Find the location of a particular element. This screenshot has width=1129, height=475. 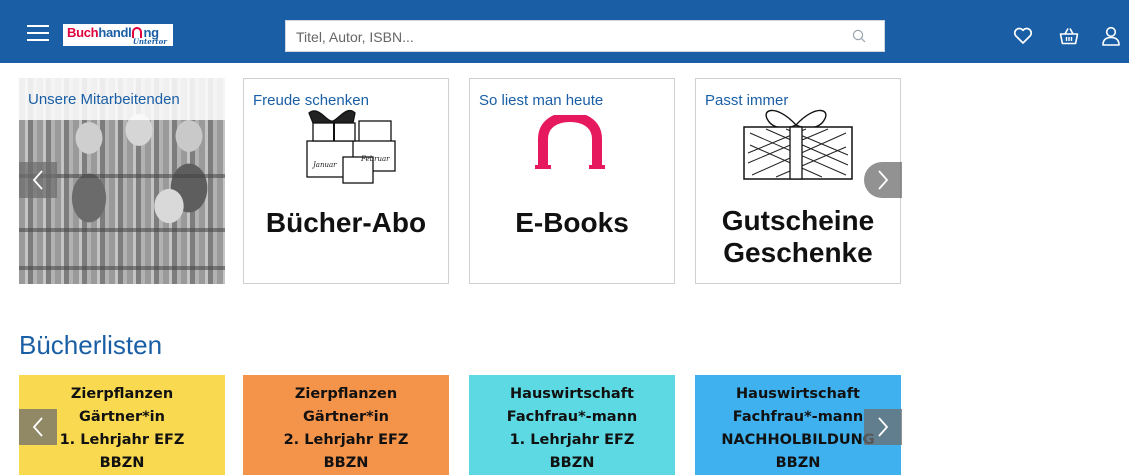

promo-tile-title: Unsere Mitarbeitenden is located at coordinates (104, 99).